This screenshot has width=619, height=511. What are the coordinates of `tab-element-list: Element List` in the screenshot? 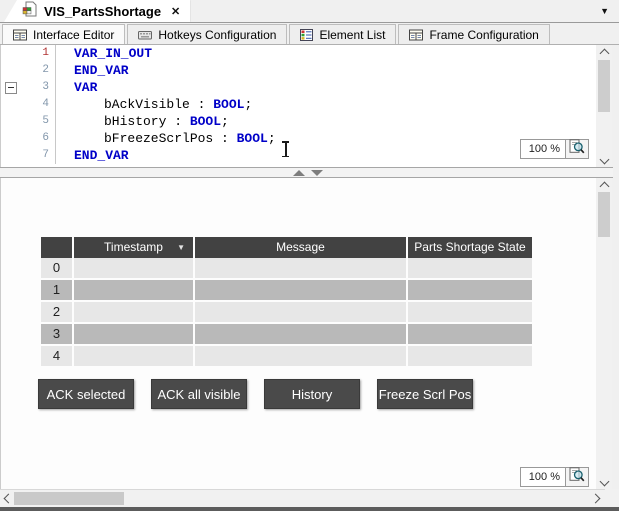 It's located at (343, 34).